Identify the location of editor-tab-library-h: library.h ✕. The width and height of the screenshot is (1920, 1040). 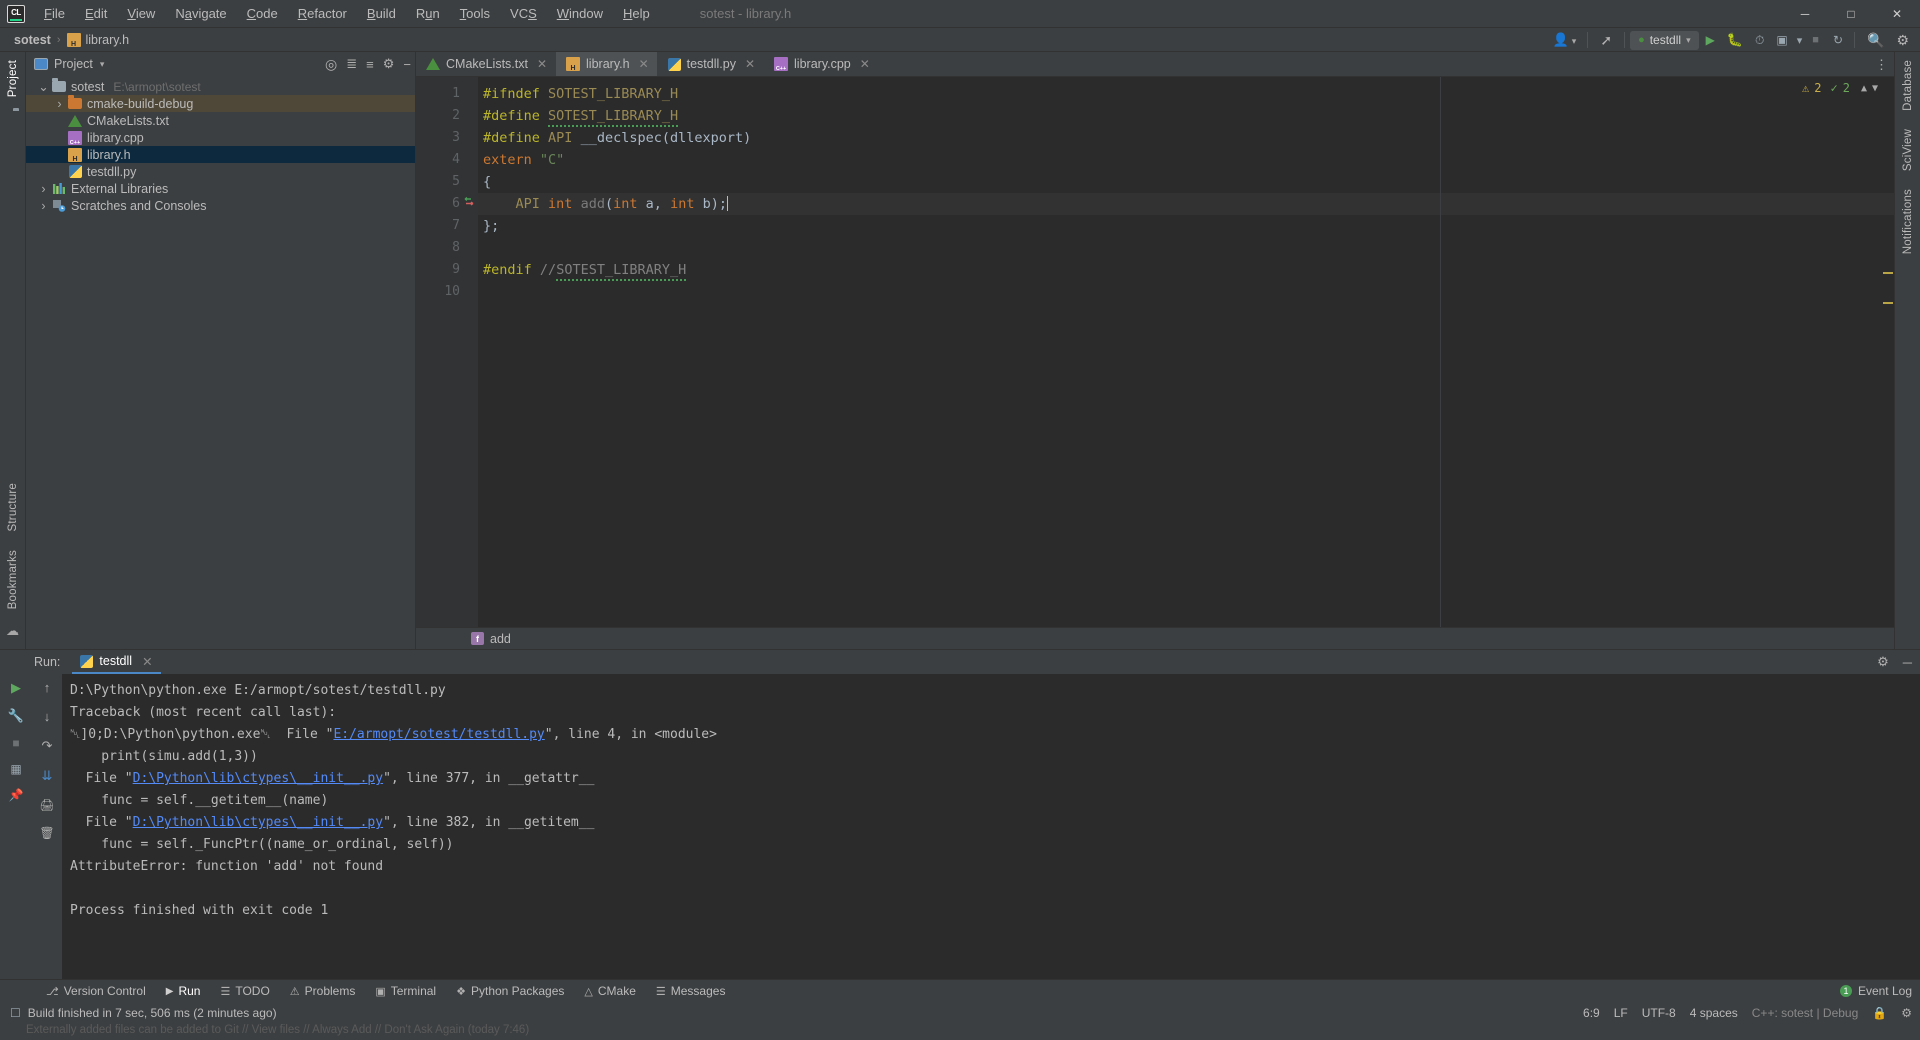
(607, 64).